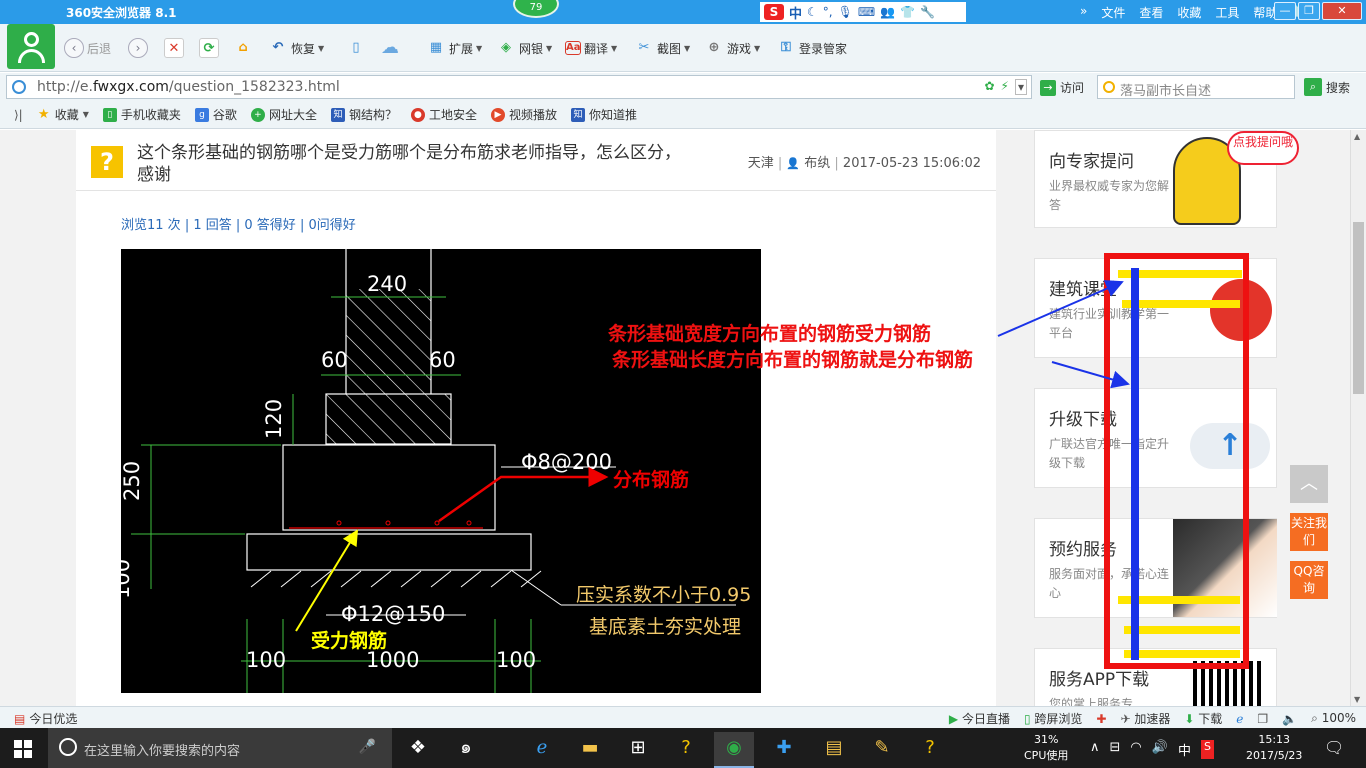  What do you see at coordinates (812, 12) in the screenshot?
I see `moon-icon: ☾` at bounding box center [812, 12].